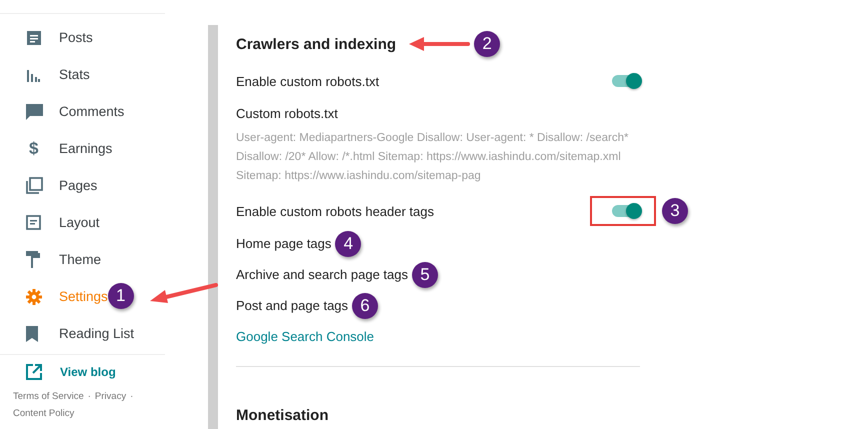 Image resolution: width=860 pixels, height=429 pixels. I want to click on setting-label: Post and page tags, so click(292, 305).